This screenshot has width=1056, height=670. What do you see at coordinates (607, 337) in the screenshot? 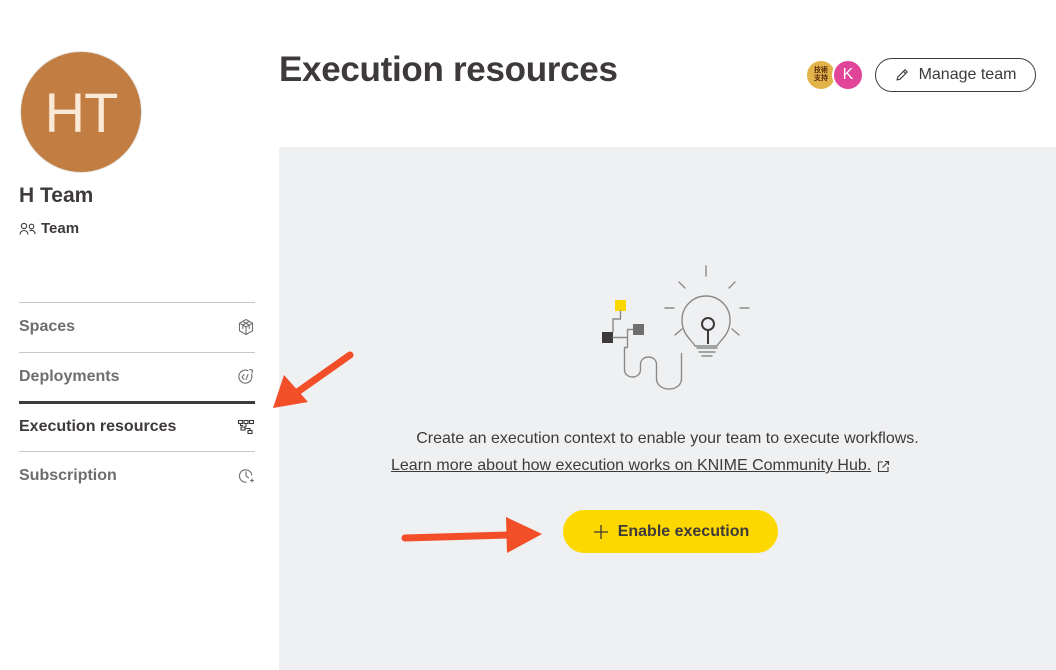
I see `workflow-node-dark` at bounding box center [607, 337].